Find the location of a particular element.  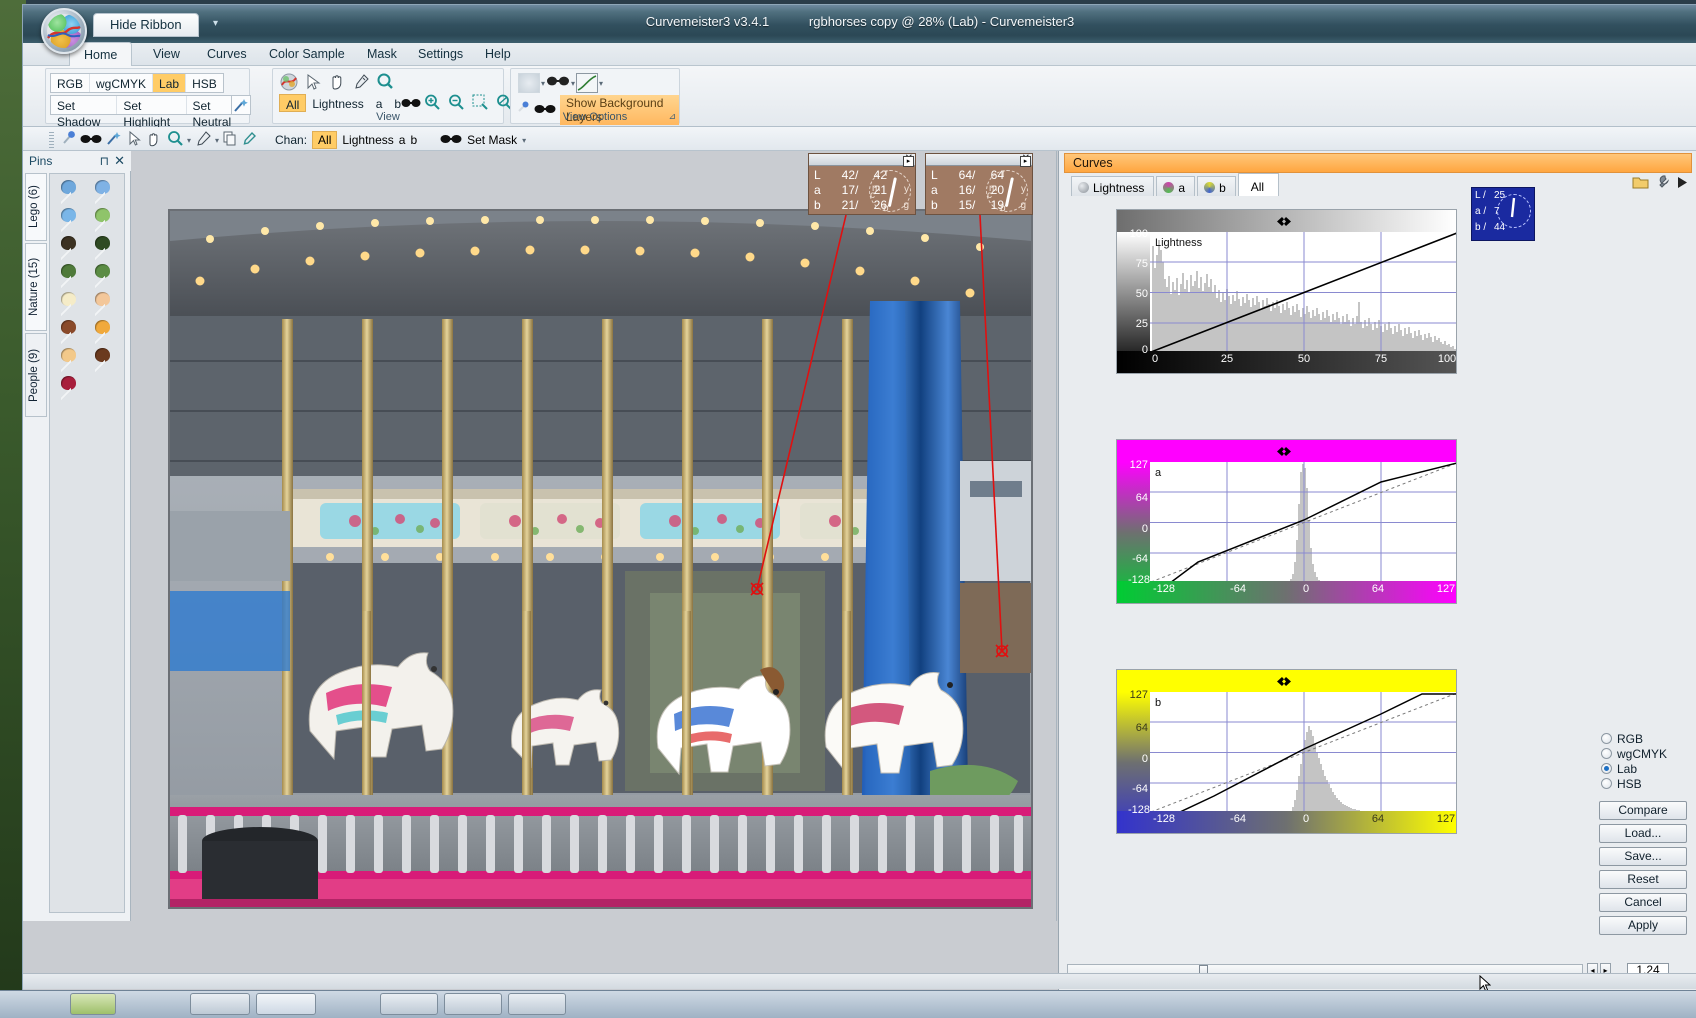

curves-tab-lightness: Lightness is located at coordinates (1113, 186).